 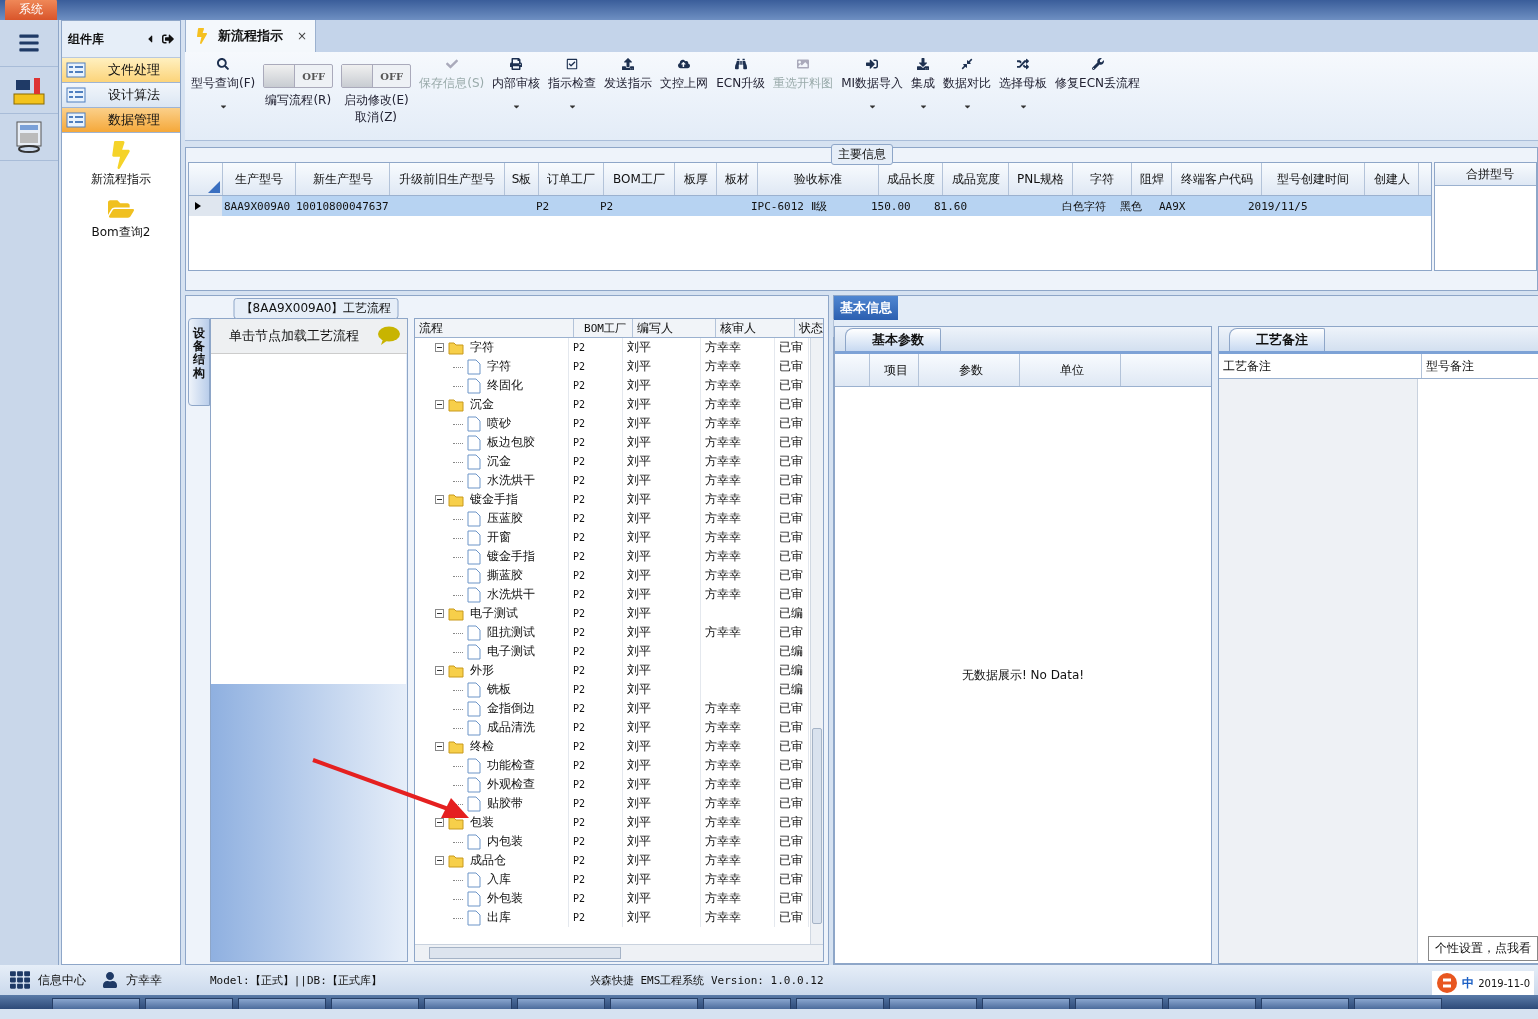 What do you see at coordinates (612, 518) in the screenshot?
I see `tree-row: 压蓝胶 P2 刘平 方幸幸 已审` at bounding box center [612, 518].